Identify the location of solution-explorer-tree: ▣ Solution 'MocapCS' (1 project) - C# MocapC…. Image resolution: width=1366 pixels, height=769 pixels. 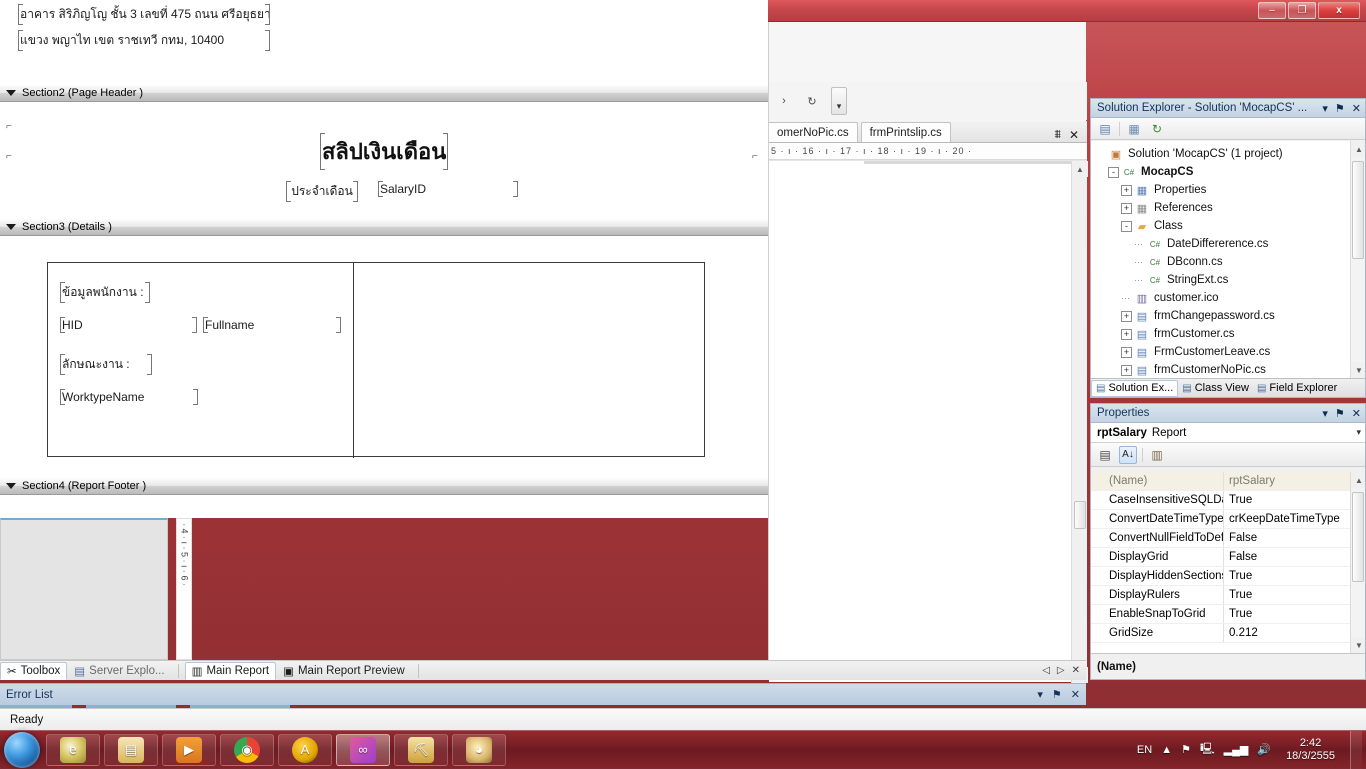
(1228, 259).